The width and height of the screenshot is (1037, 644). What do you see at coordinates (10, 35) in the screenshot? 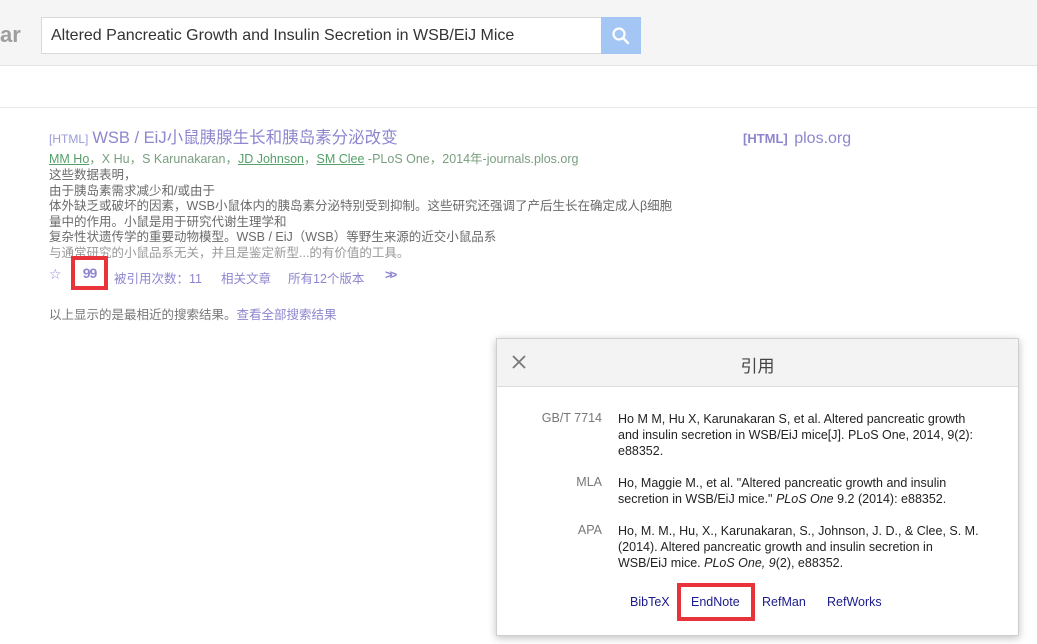
I see `logo: ar` at bounding box center [10, 35].